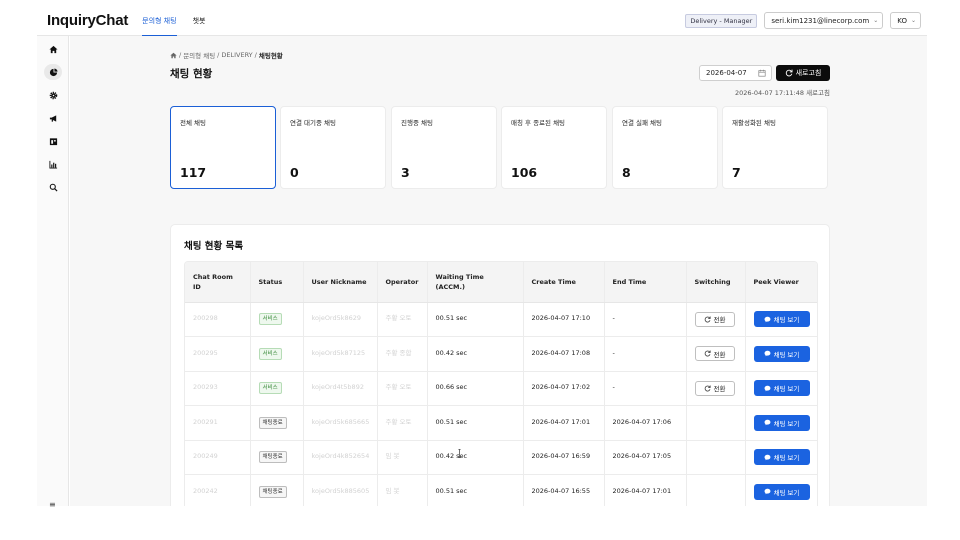 This screenshot has height=540, width=960. What do you see at coordinates (876, 20) in the screenshot?
I see `chevron-down-icon: ⌄` at bounding box center [876, 20].